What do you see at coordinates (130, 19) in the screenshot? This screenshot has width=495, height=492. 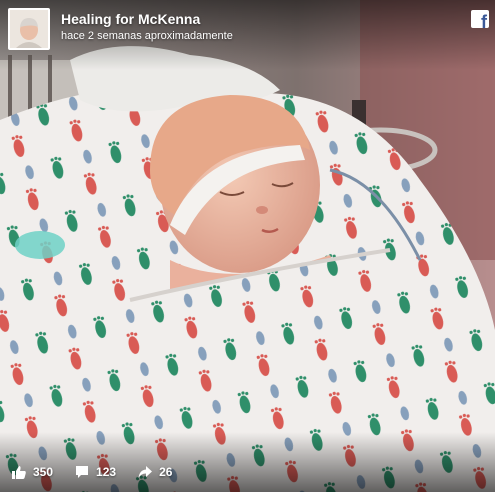 I see `page-name-link: Healing for McKenna` at bounding box center [130, 19].